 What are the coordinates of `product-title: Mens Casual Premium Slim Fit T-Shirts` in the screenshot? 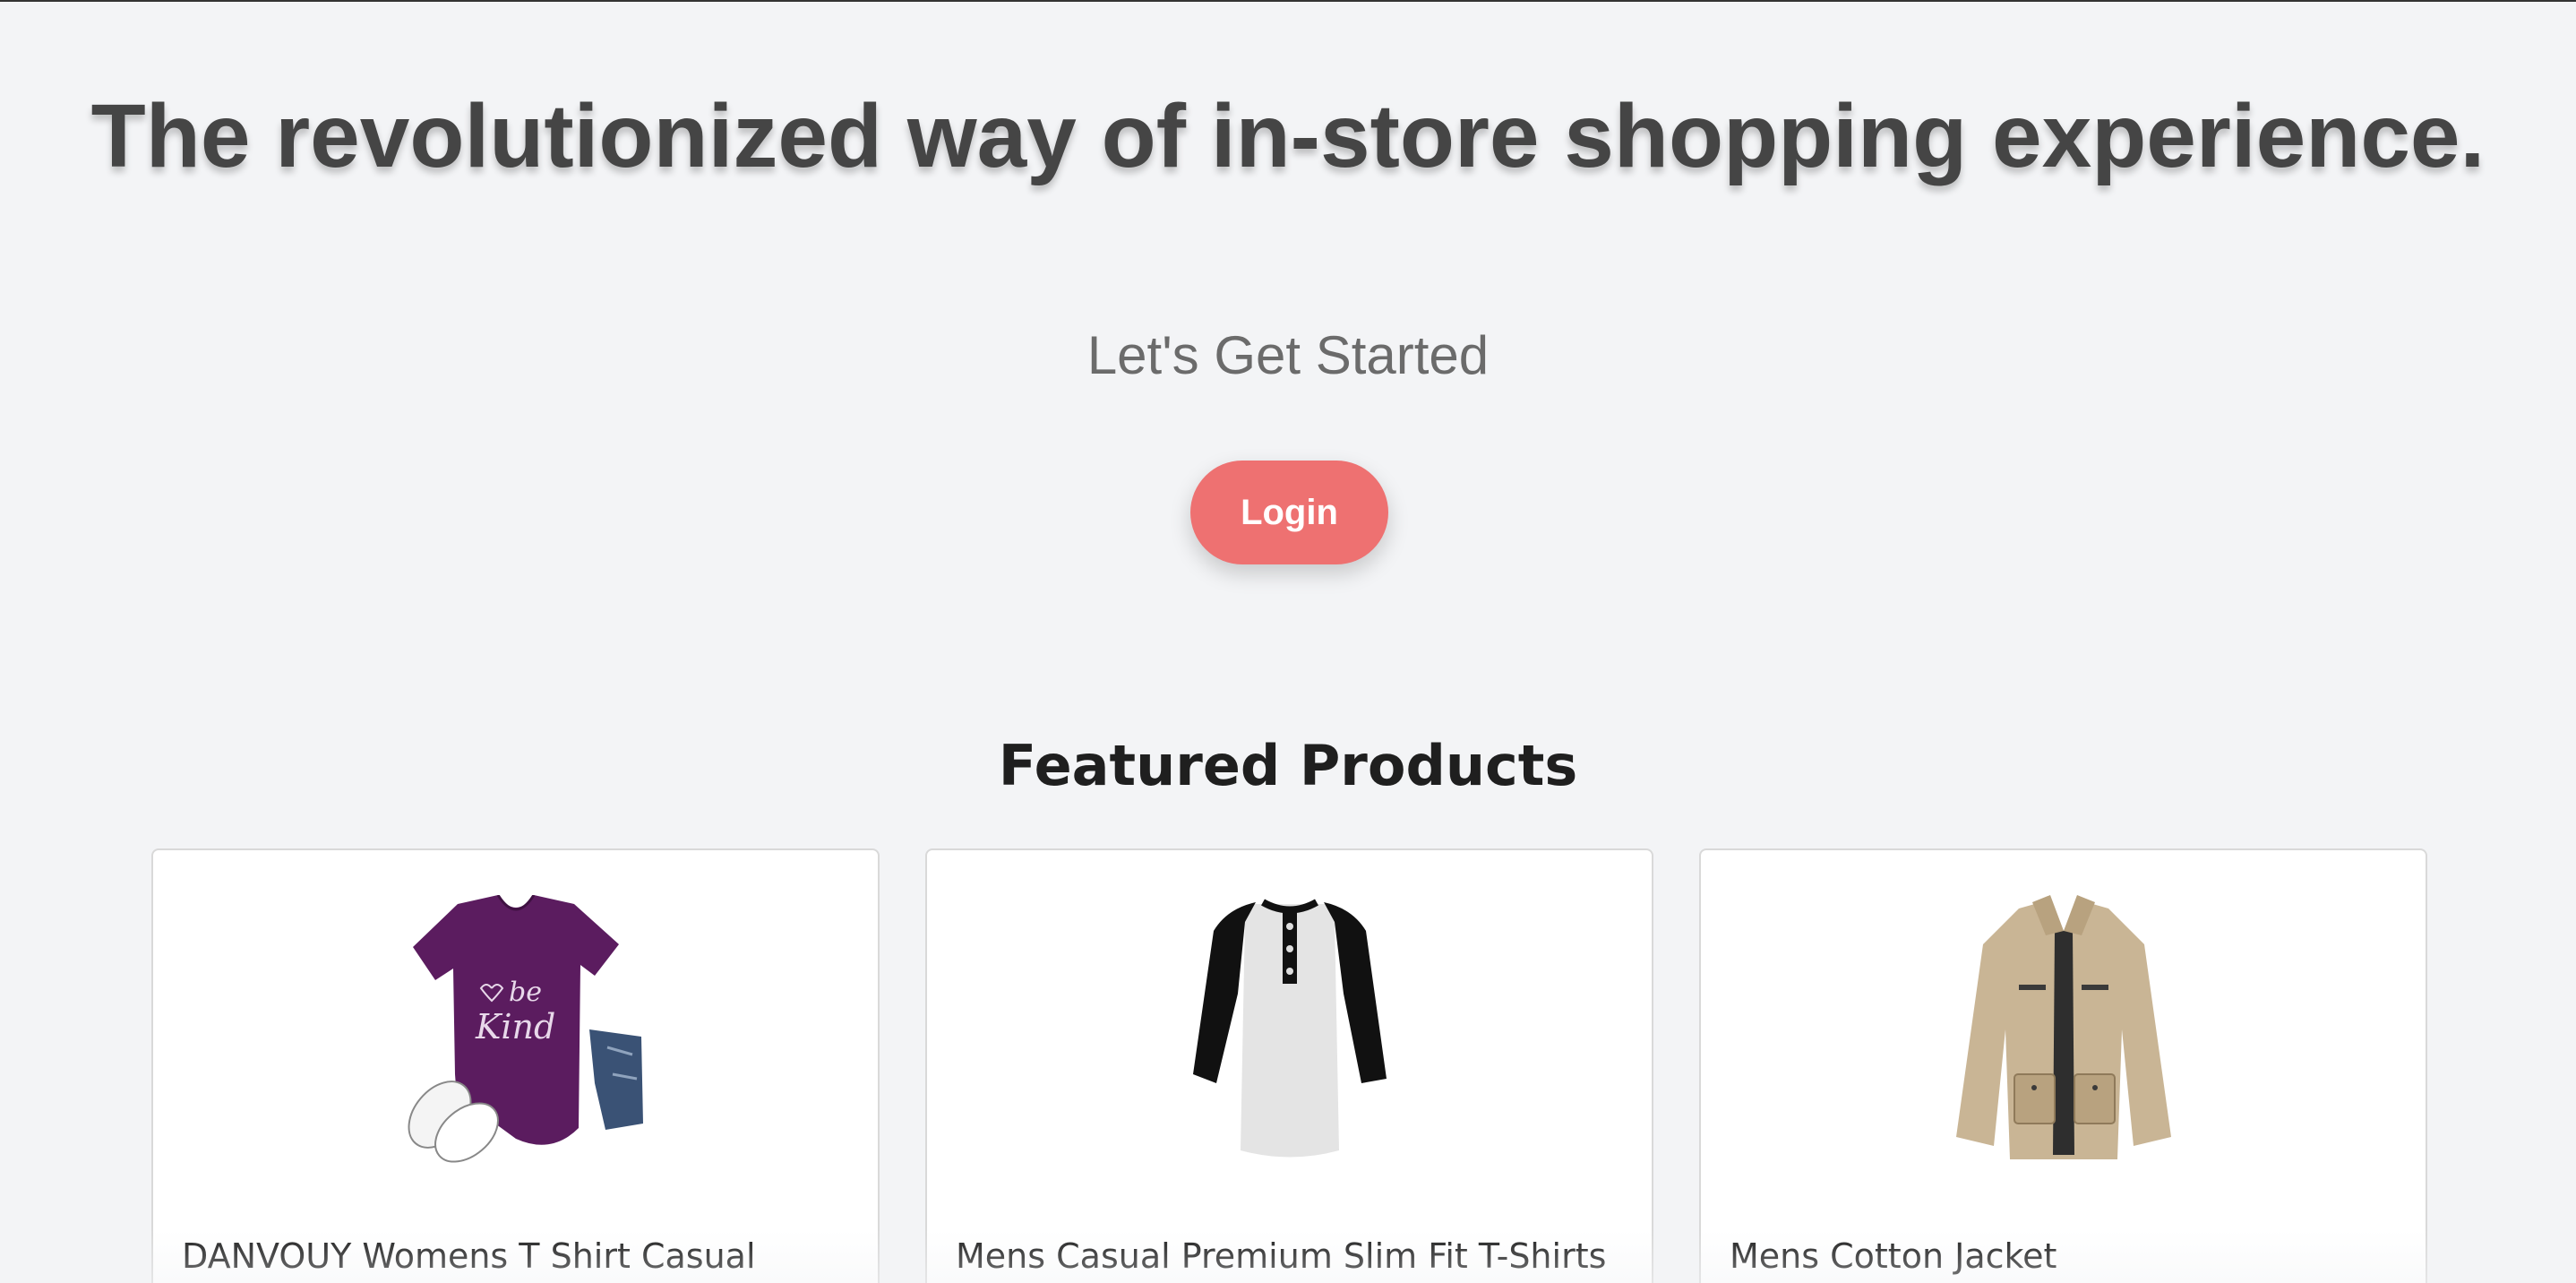 It's located at (1295, 1256).